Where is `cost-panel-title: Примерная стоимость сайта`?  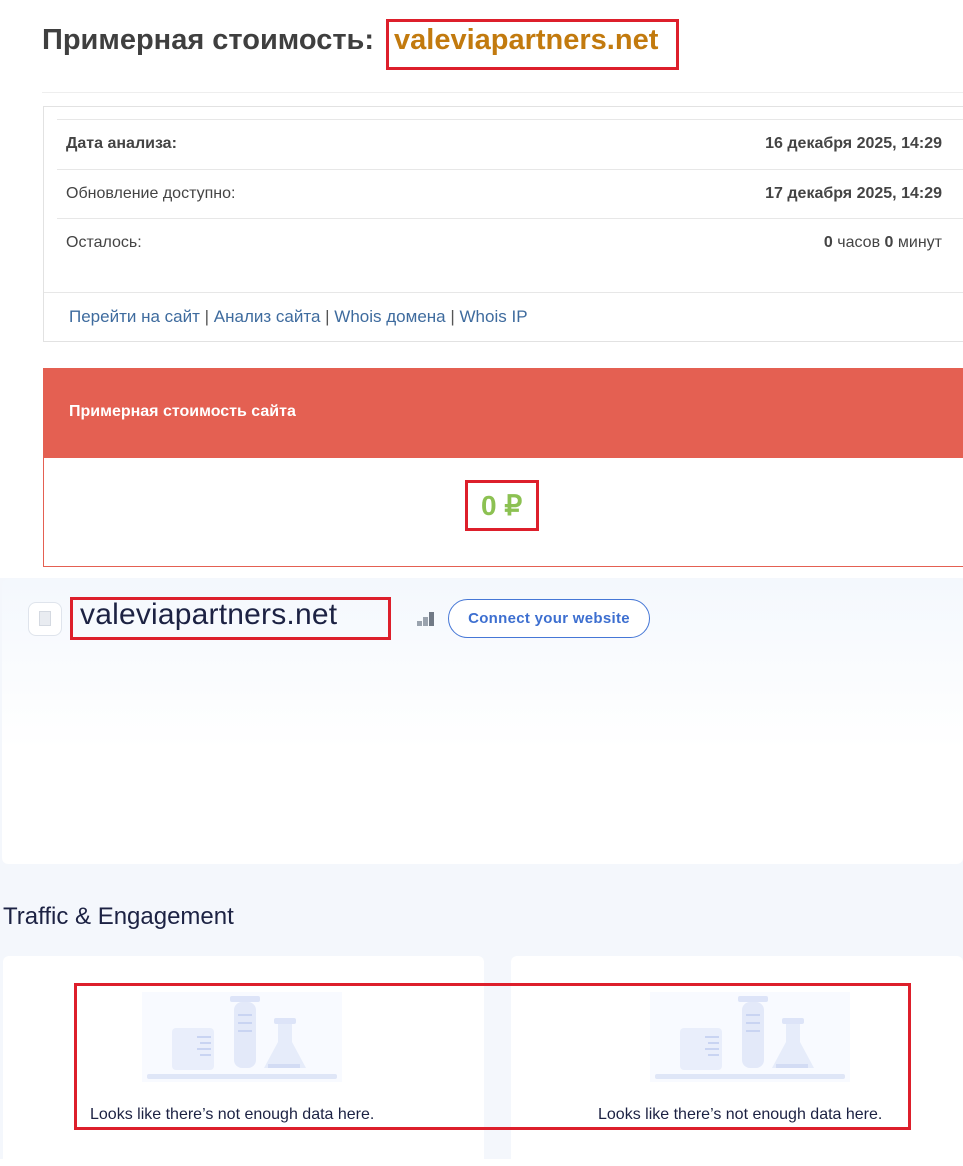
cost-panel-title: Примерная стоимость сайта is located at coordinates (182, 411).